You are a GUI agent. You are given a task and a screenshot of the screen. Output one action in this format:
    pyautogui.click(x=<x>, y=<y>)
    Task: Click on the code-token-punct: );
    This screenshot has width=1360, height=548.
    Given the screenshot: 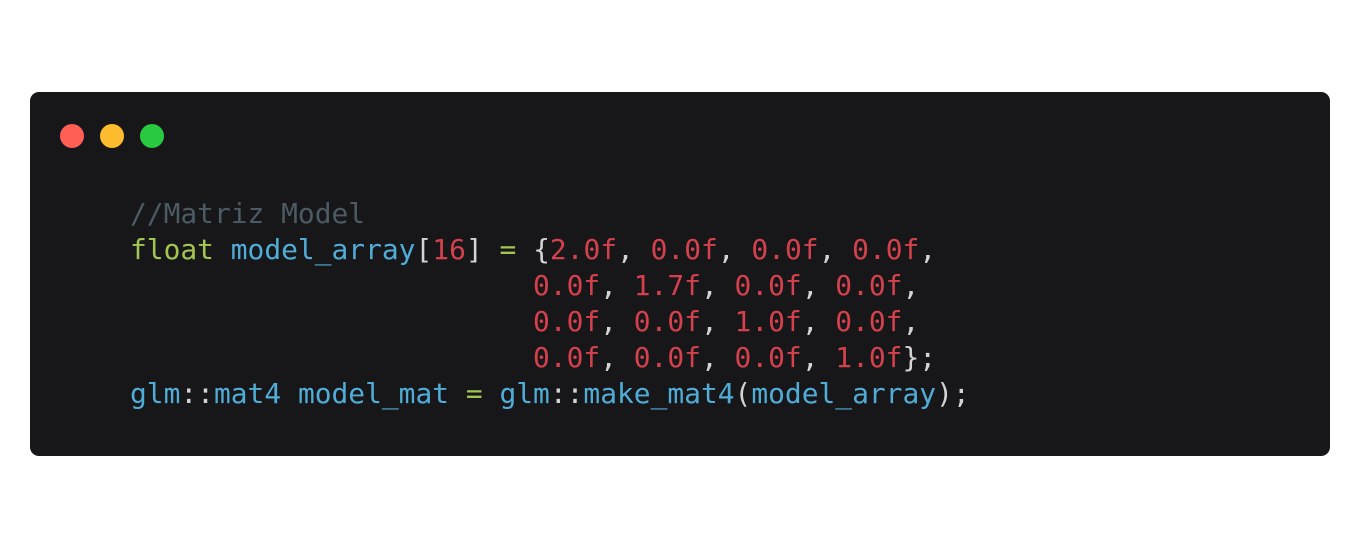 What is the action you would take?
    pyautogui.click(x=953, y=393)
    